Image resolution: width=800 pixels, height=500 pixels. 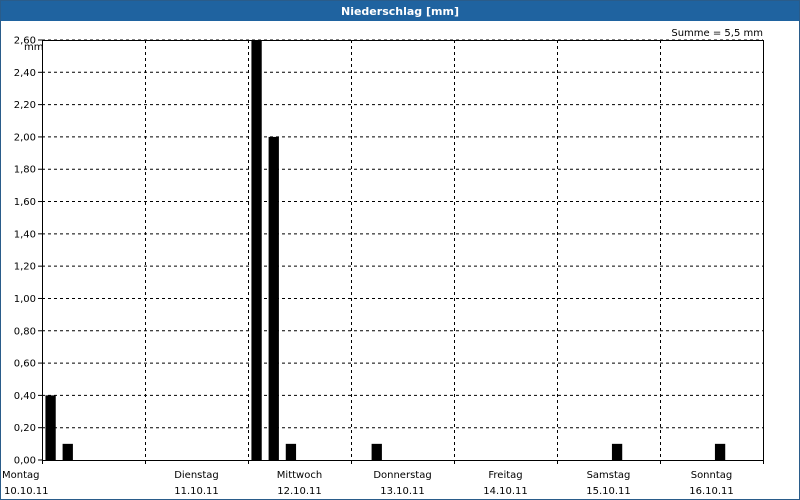 What do you see at coordinates (25, 73) in the screenshot?
I see `y-tick-label: 2,40` at bounding box center [25, 73].